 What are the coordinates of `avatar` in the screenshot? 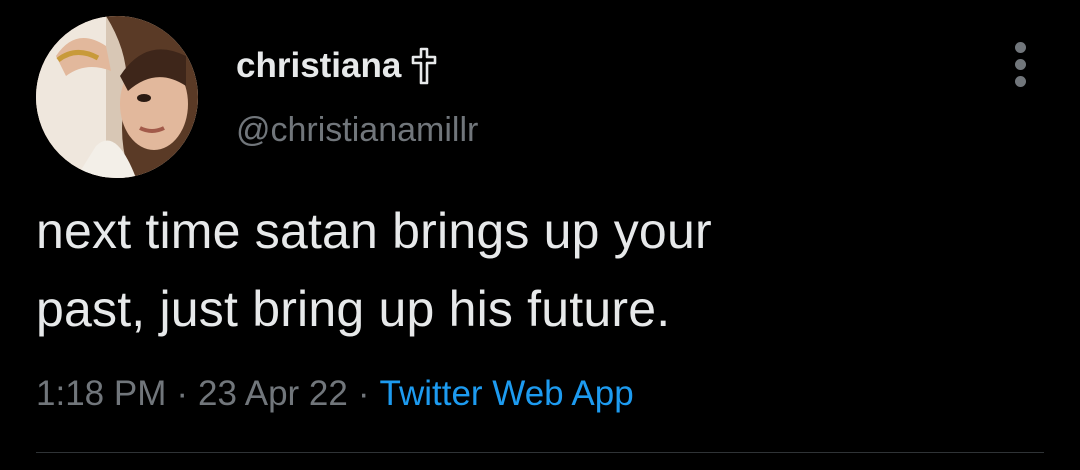 It's located at (117, 97).